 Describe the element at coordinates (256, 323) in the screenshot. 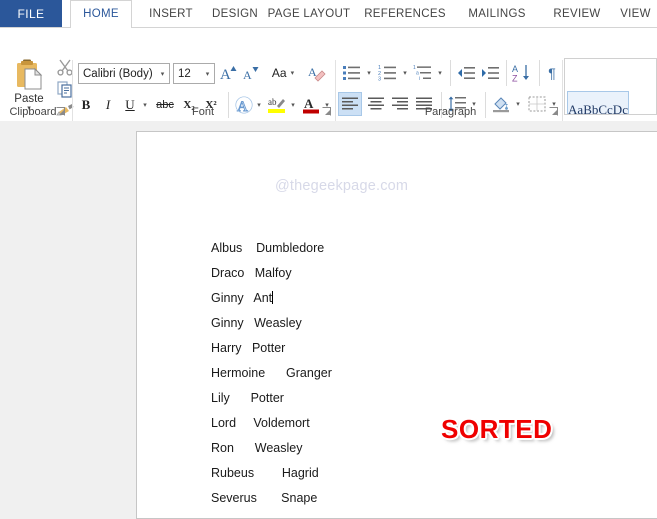

I see `document-line-text: Ginny Weasley` at that location.